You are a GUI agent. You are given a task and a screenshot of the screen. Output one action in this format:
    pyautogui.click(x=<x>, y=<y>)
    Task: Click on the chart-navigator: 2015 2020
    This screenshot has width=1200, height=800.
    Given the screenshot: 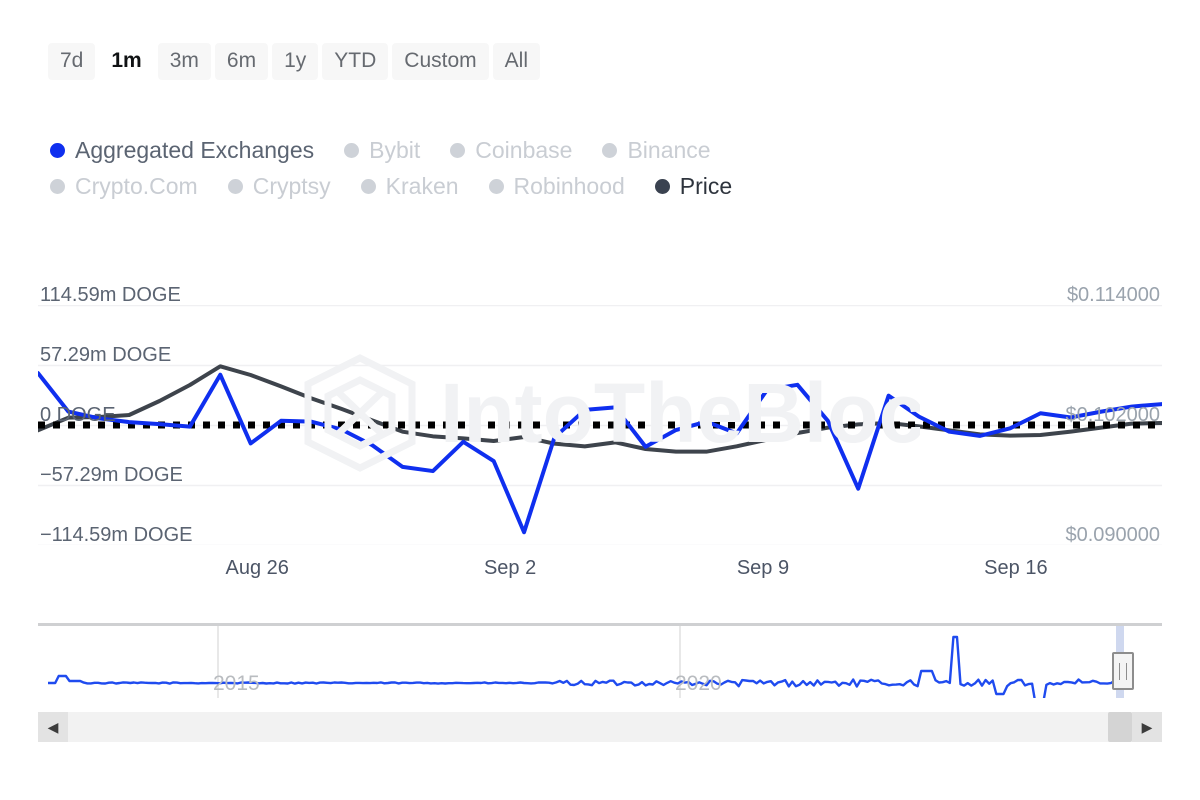 What is the action you would take?
    pyautogui.click(x=600, y=660)
    